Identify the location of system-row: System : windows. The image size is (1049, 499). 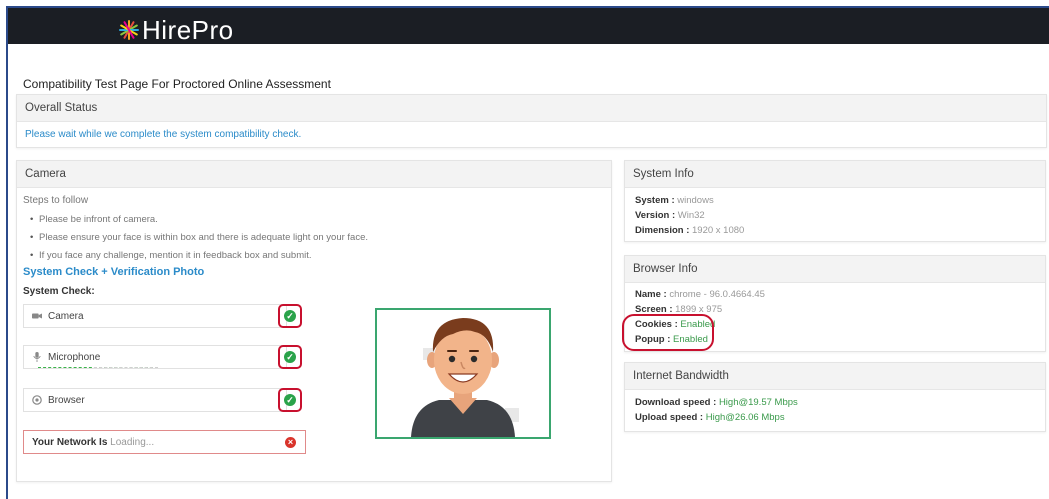
(674, 200).